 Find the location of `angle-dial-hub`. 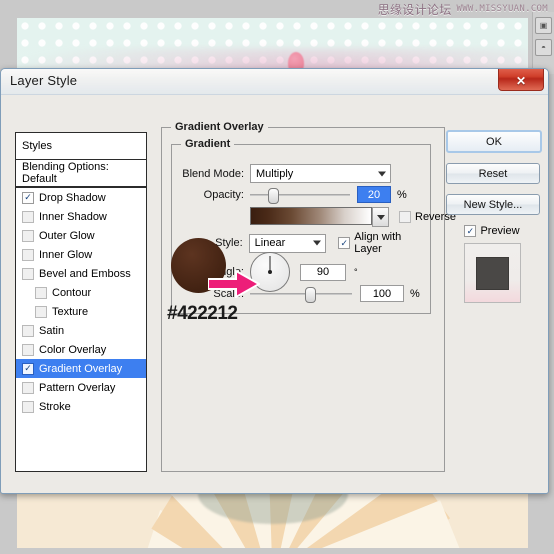

angle-dial-hub is located at coordinates (270, 272).